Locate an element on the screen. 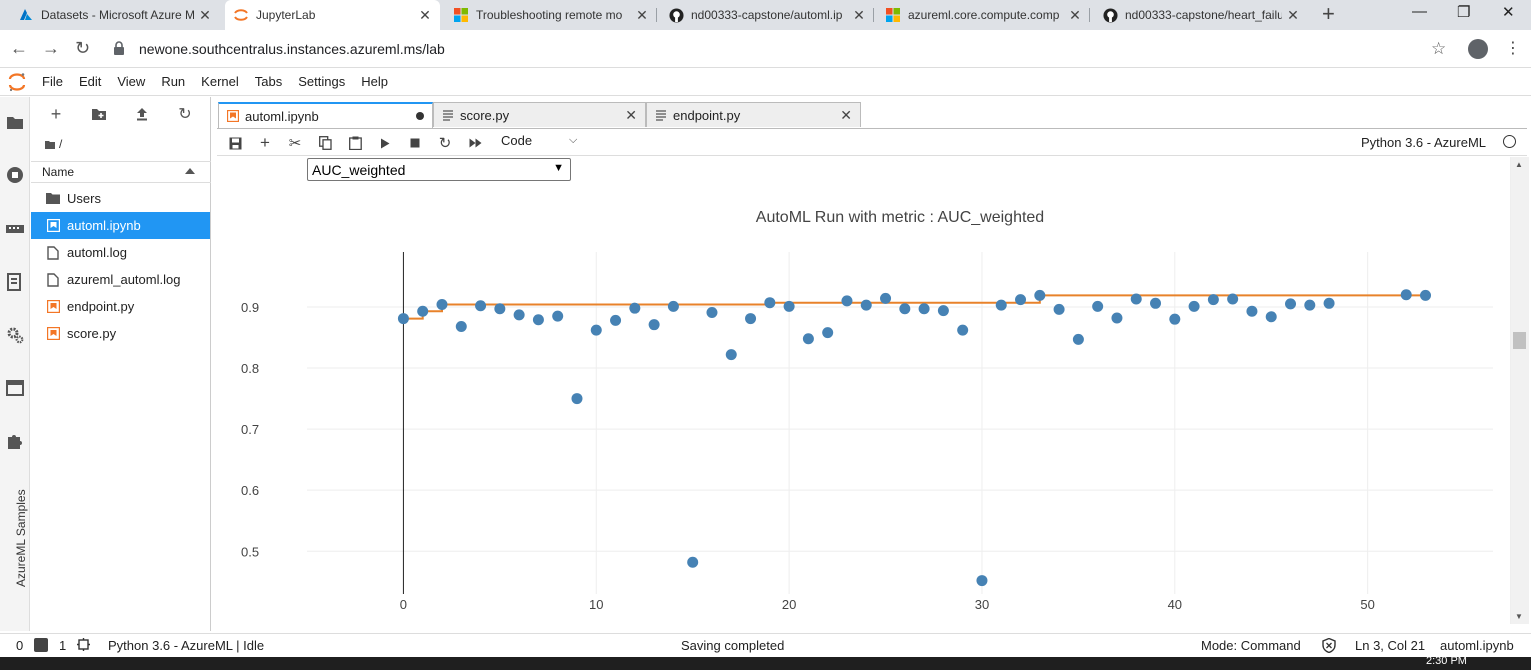 Image resolution: width=1531 pixels, height=670 pixels. kernel-status: Python 3.6 - AzureML | Idle is located at coordinates (186, 645).